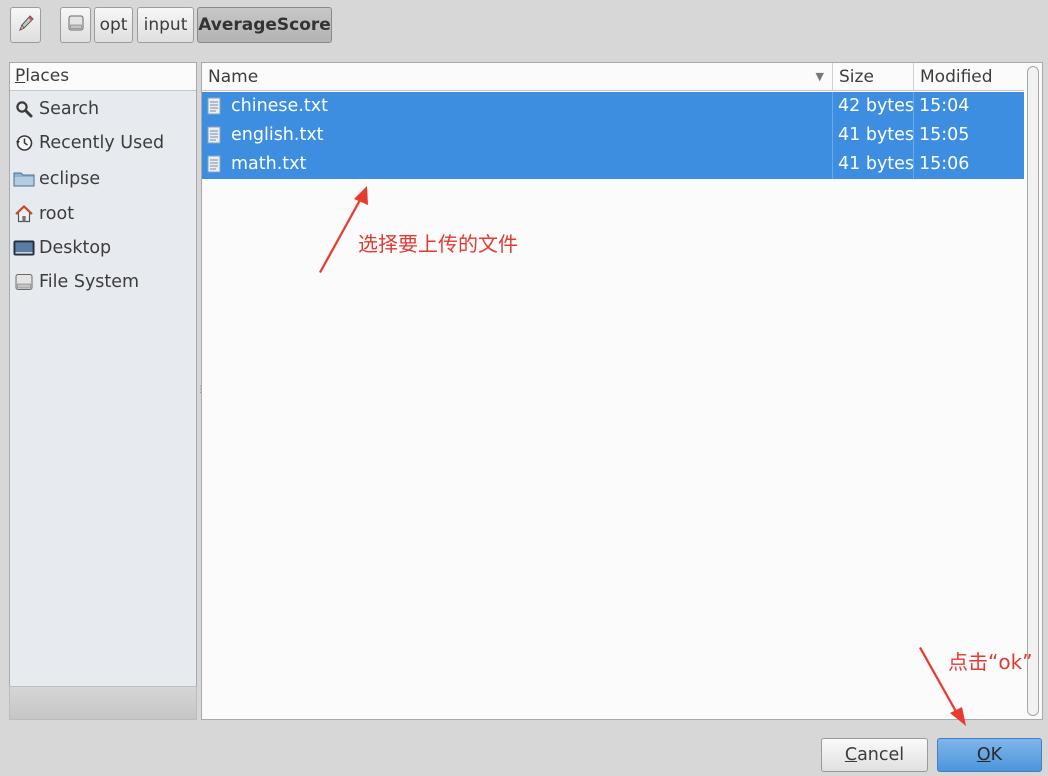 The height and width of the screenshot is (776, 1048). I want to click on cancel-button: Cancel, so click(874, 755).